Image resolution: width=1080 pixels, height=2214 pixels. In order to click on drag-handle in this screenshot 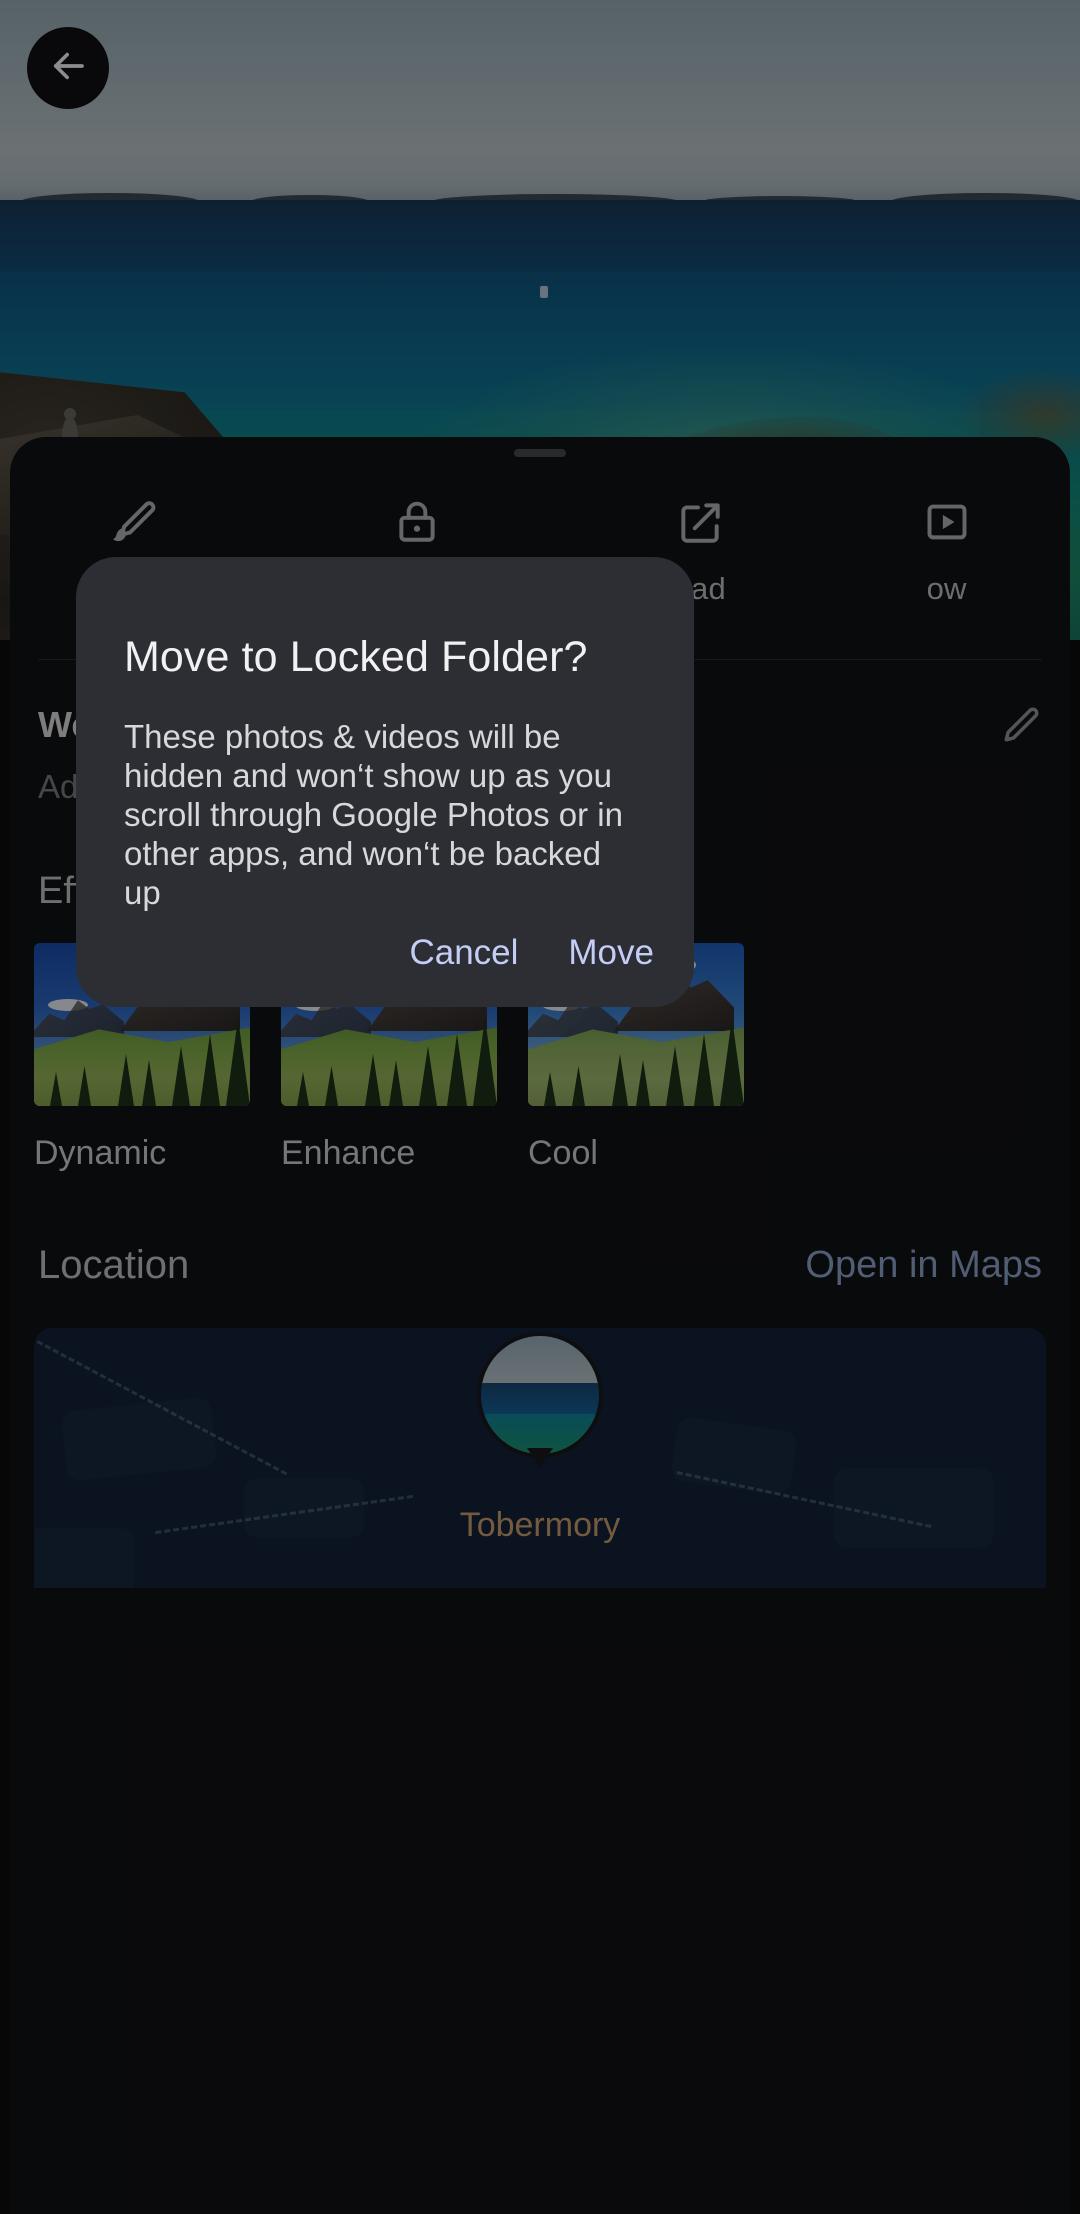, I will do `click(540, 453)`.